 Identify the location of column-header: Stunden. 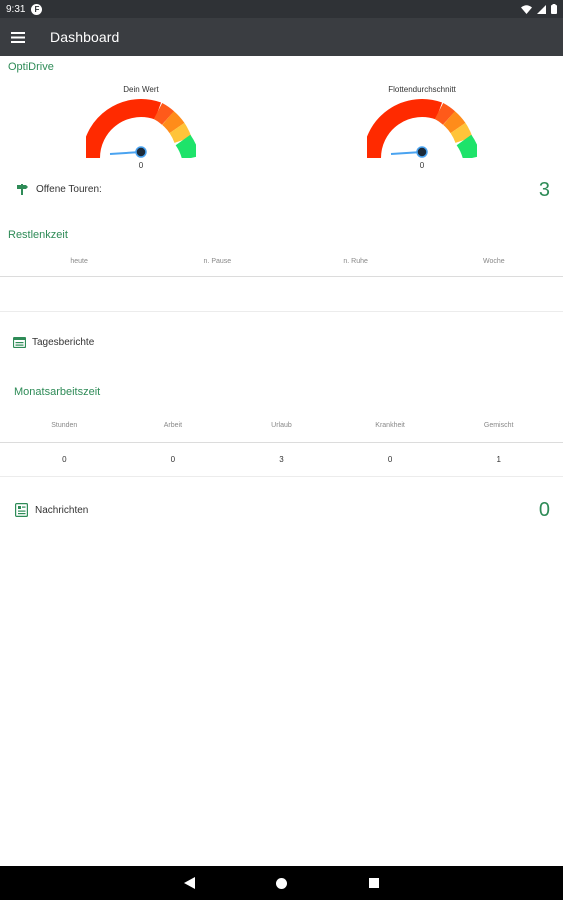
(64, 425).